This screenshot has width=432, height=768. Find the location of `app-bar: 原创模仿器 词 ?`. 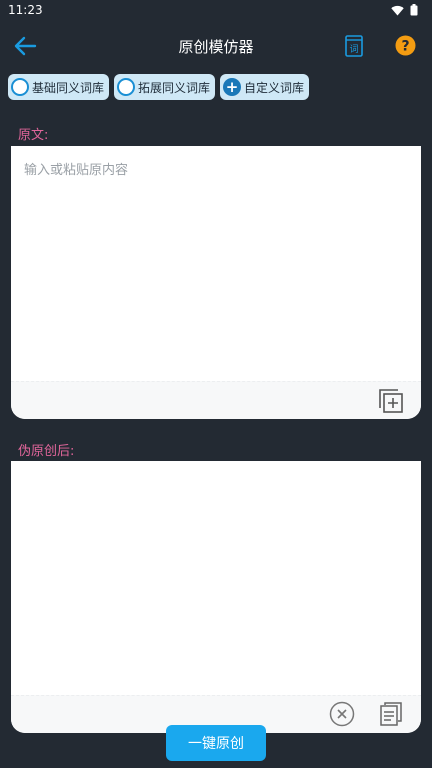

app-bar: 原创模仿器 词 ? is located at coordinates (216, 46).